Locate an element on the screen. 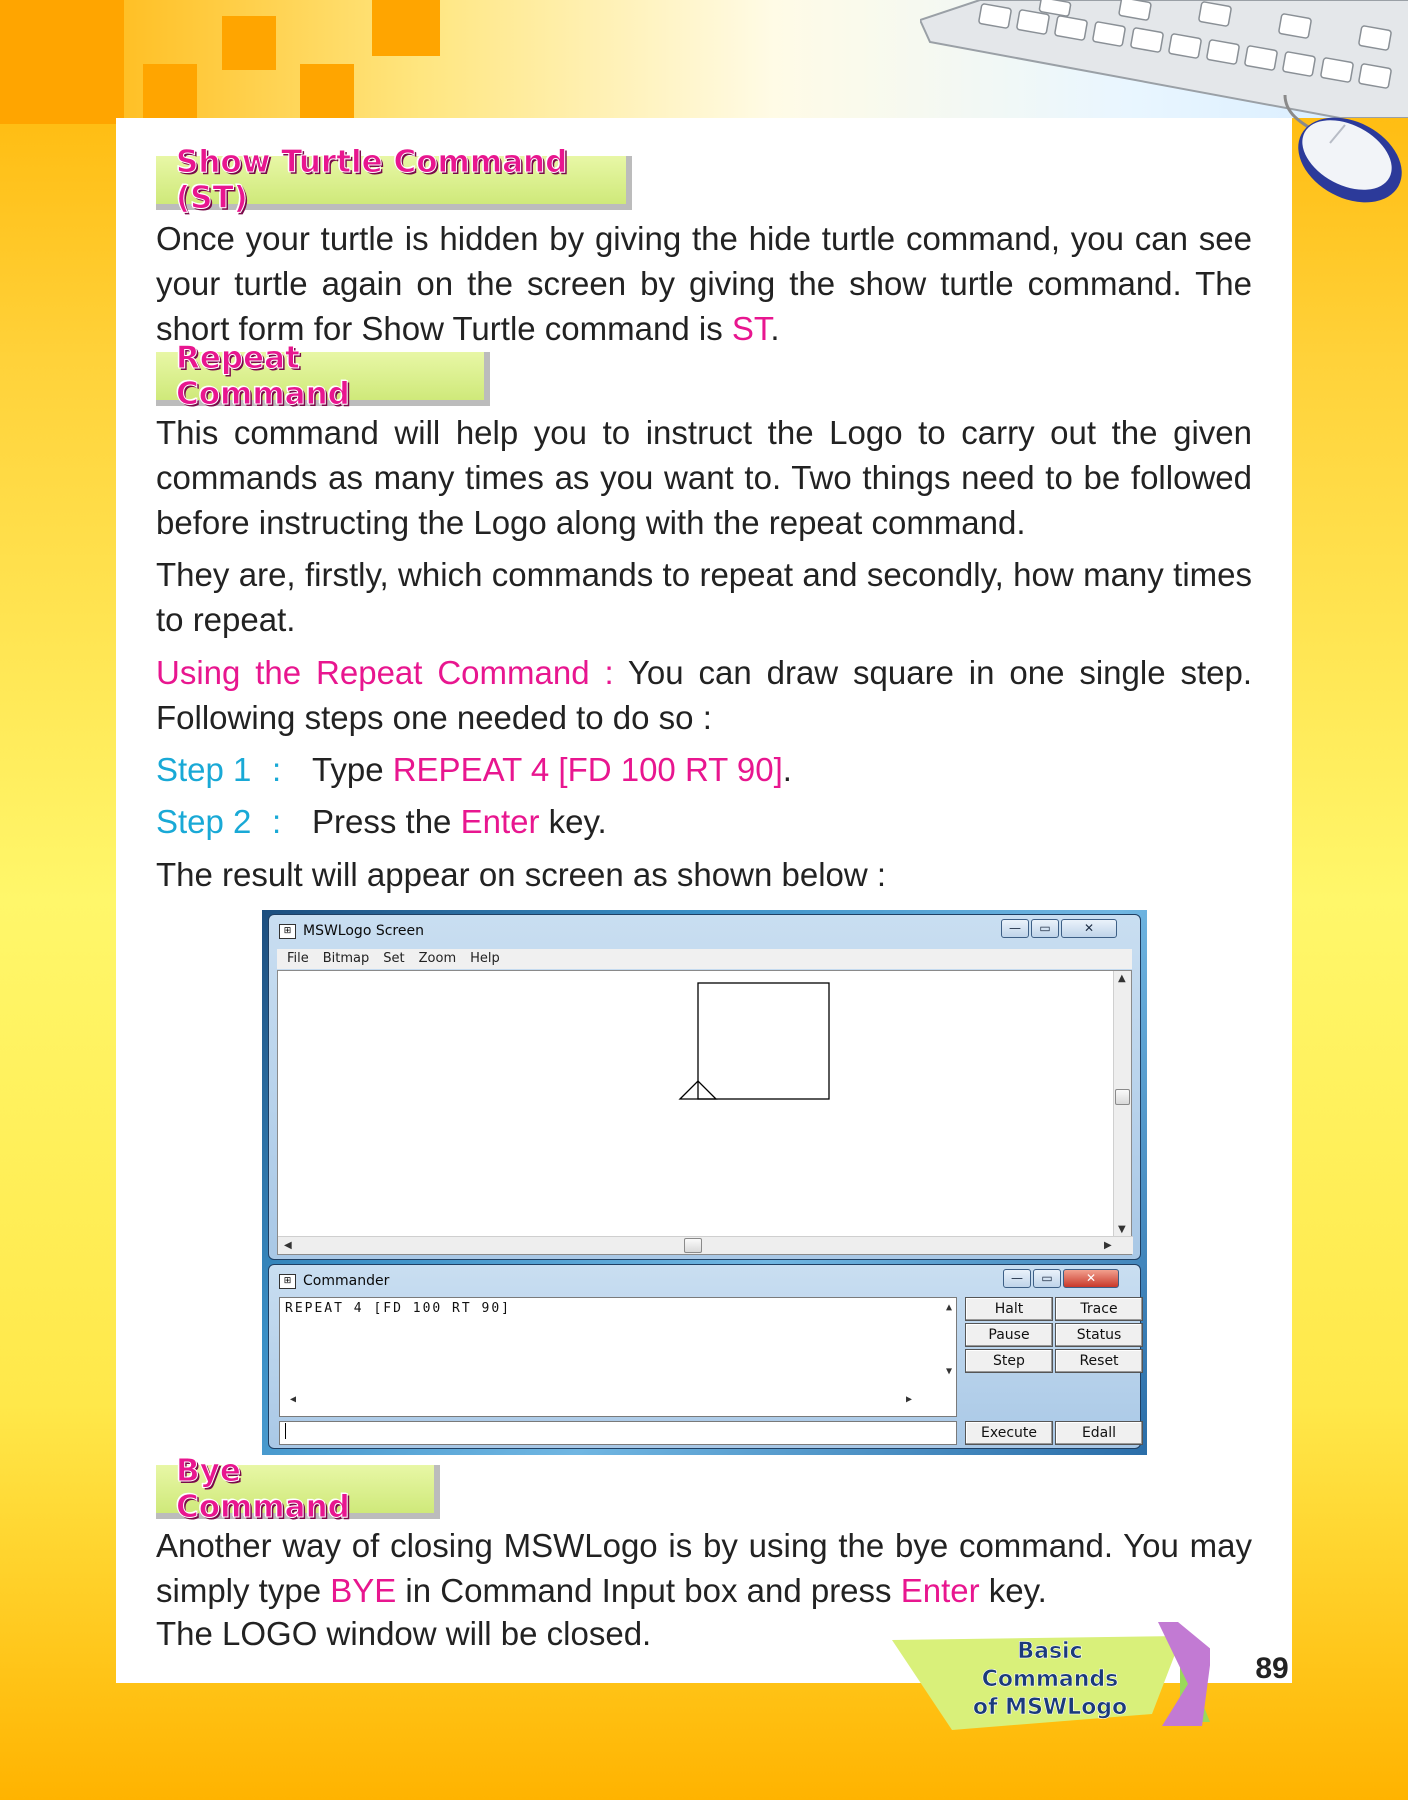 The image size is (1408, 1800). chapter-title: Basic Commands of MSWLogo is located at coordinates (1050, 1680).